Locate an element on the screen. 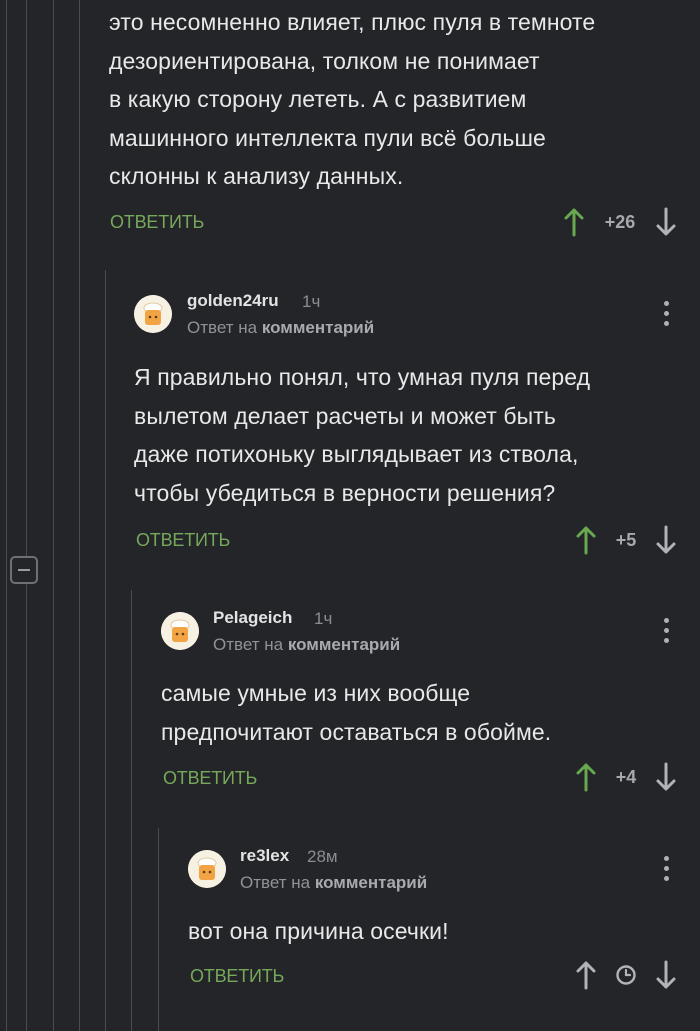 Image resolution: width=700 pixels, height=1031 pixels. vote-controls: +26 is located at coordinates (620, 222).